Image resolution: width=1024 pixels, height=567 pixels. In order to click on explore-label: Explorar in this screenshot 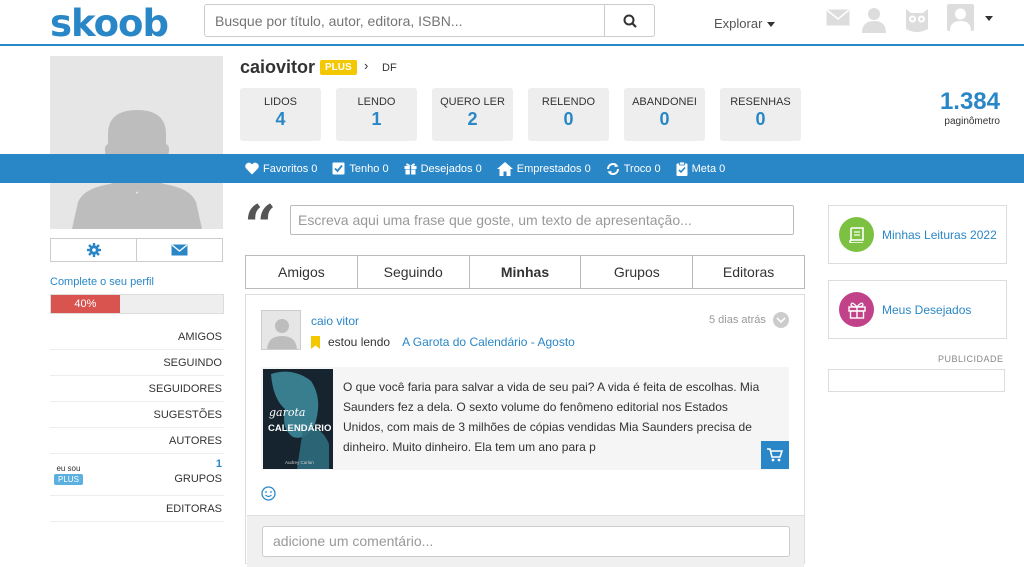, I will do `click(738, 23)`.